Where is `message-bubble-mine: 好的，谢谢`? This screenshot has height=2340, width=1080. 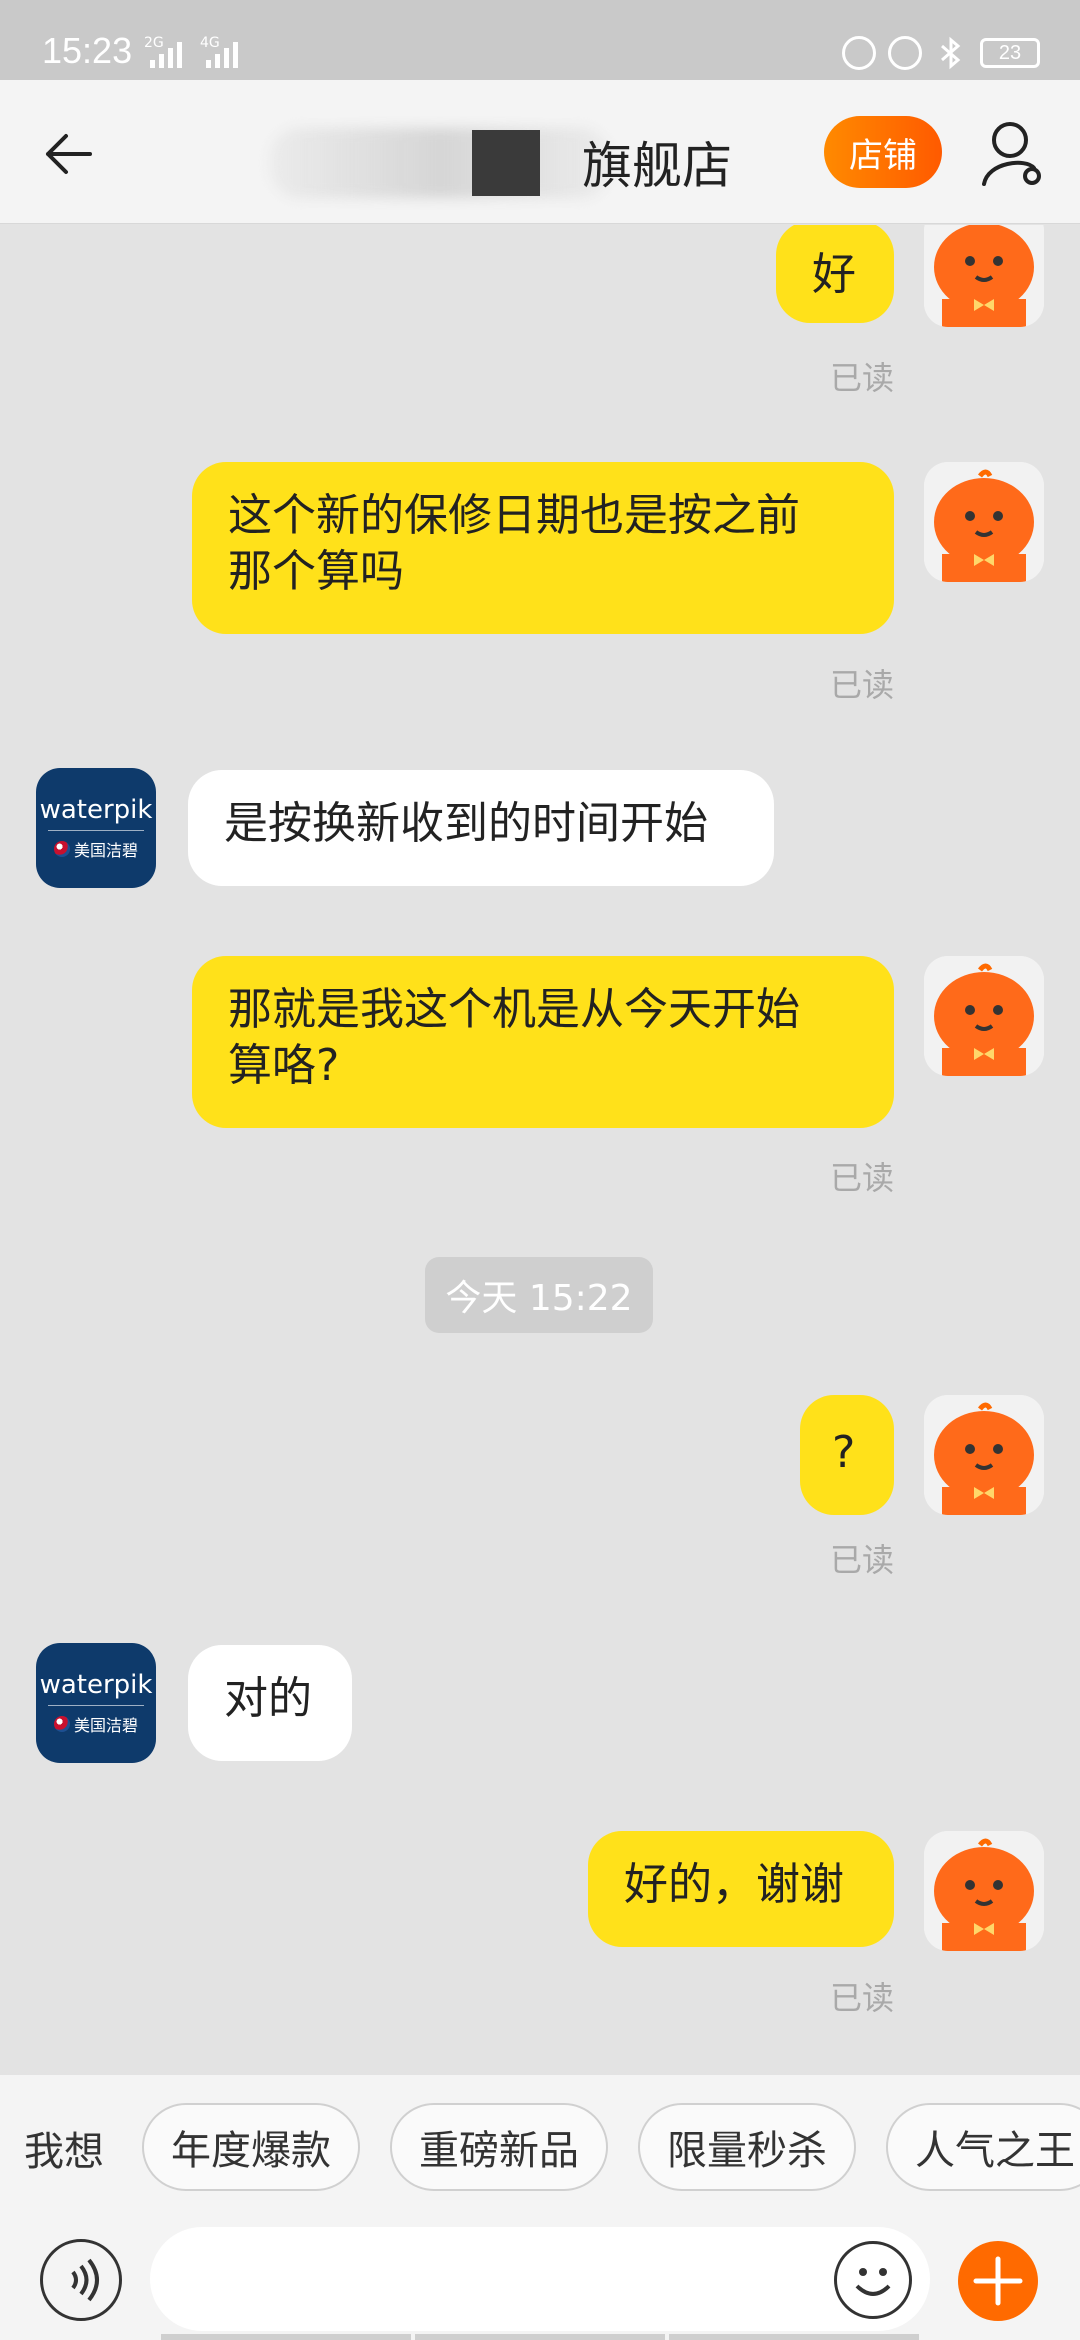
message-bubble-mine: 好的，谢谢 is located at coordinates (741, 1889).